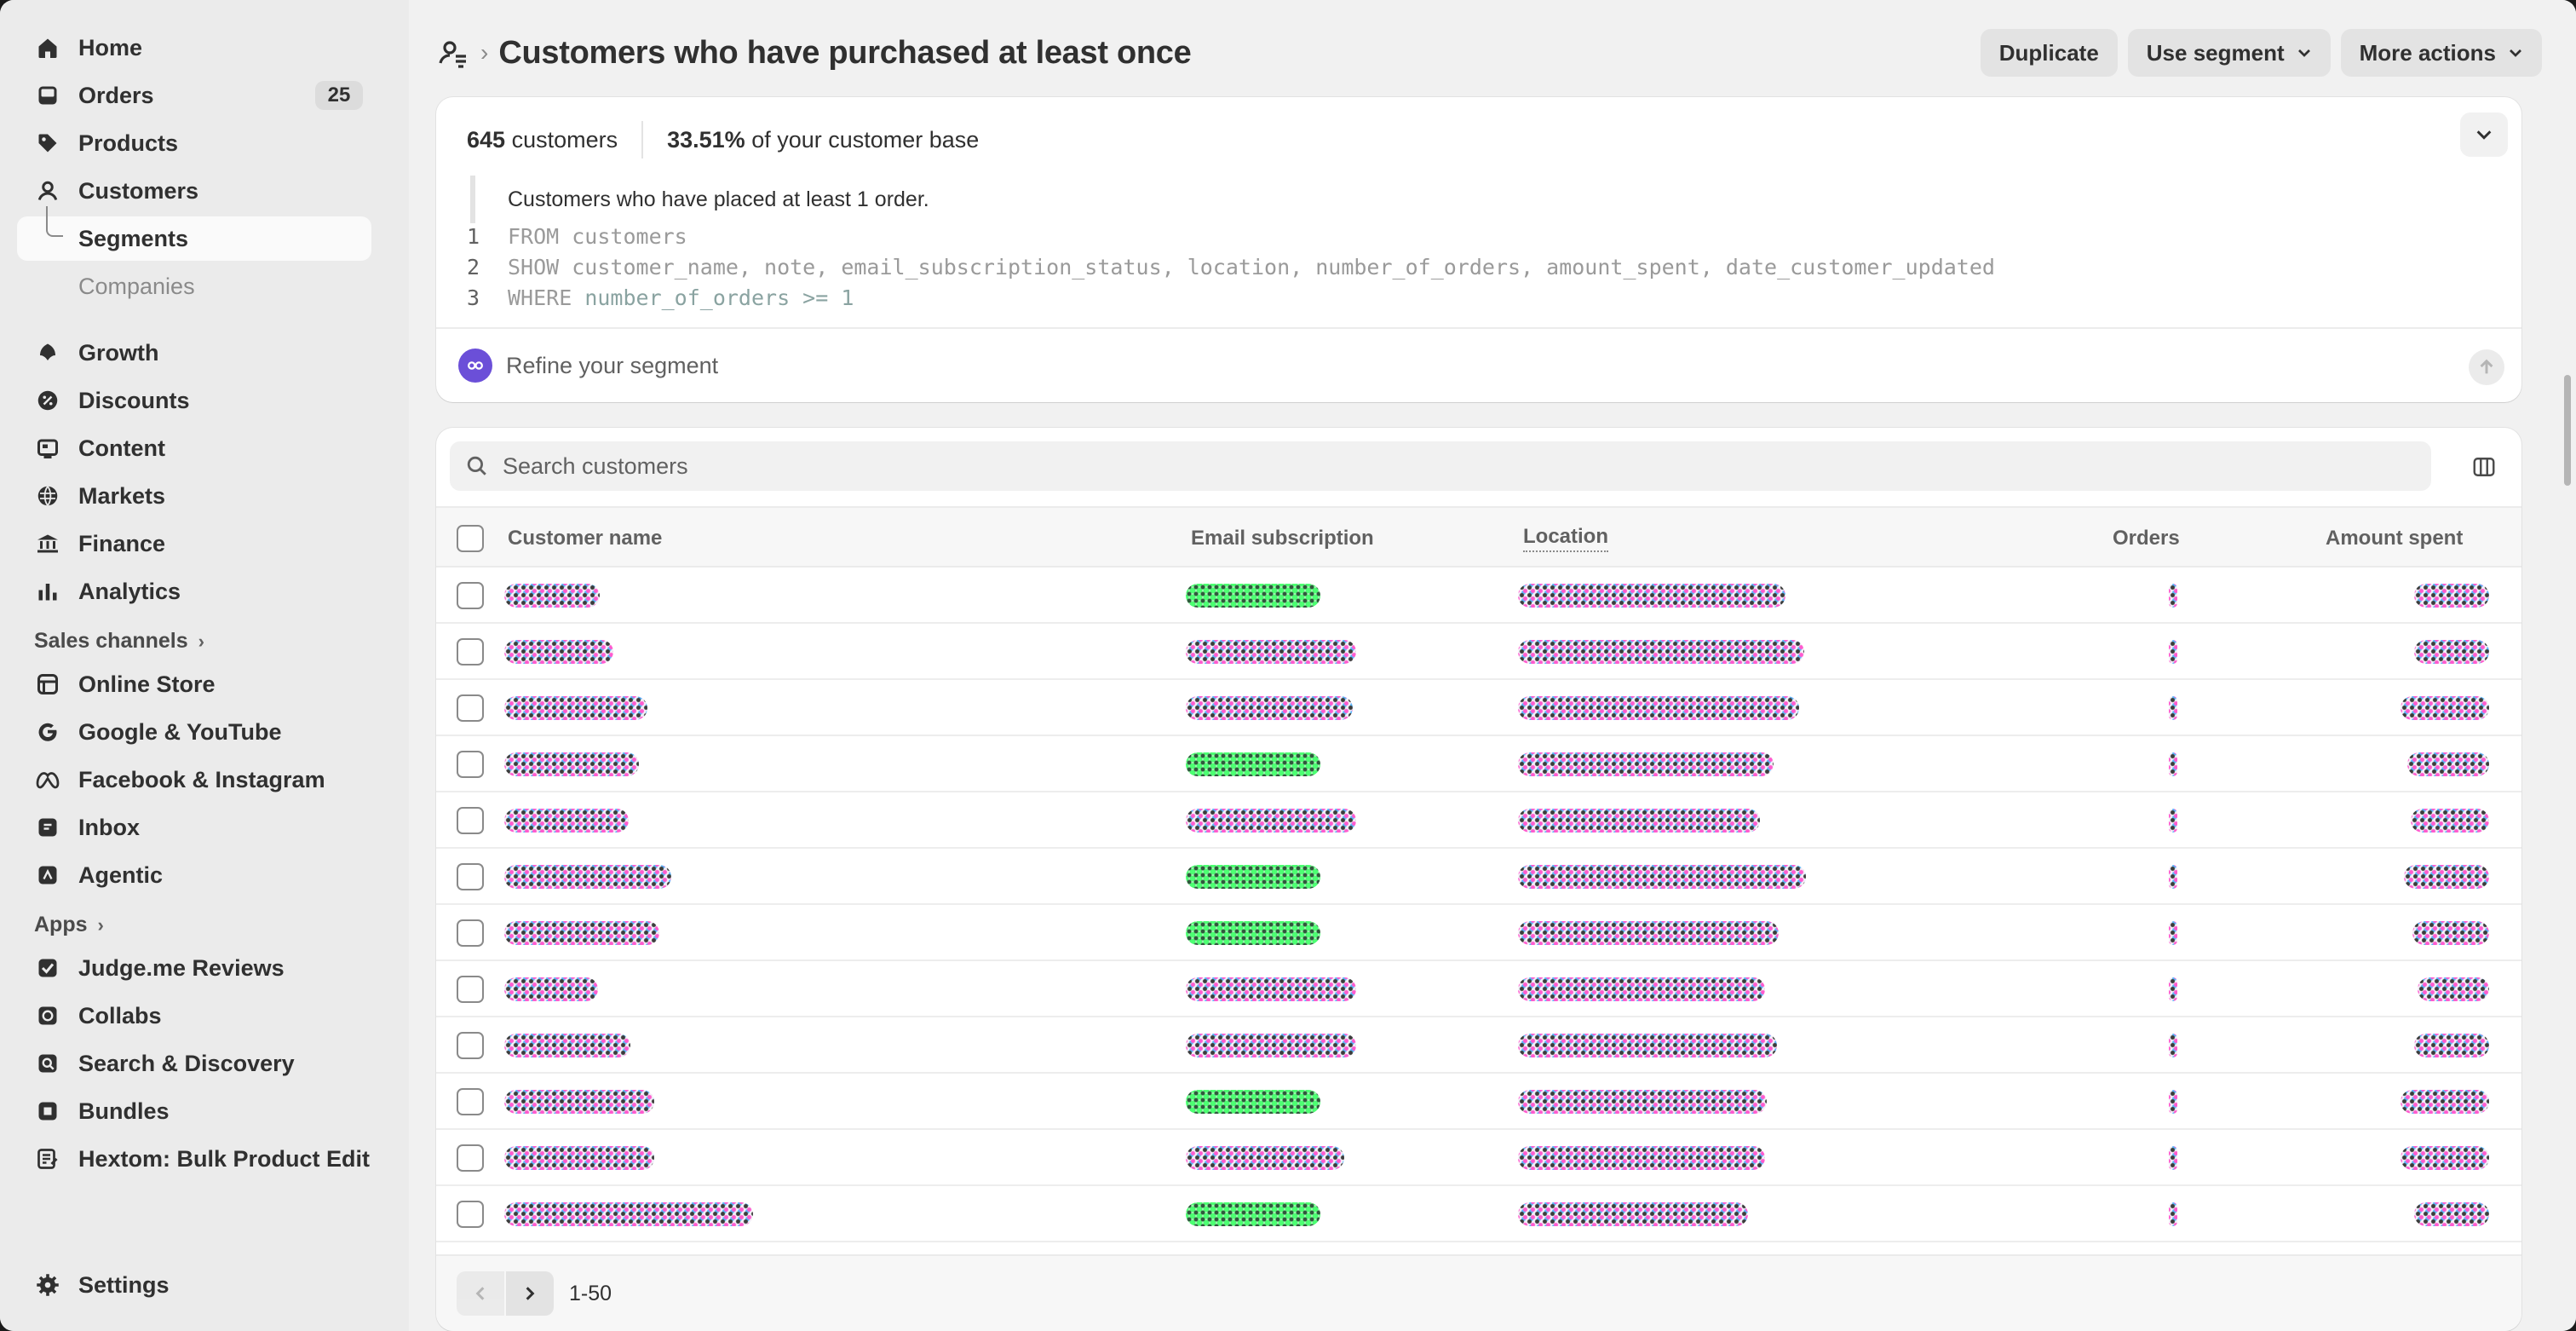  Describe the element at coordinates (48, 827) in the screenshot. I see `inbox-icon` at that location.